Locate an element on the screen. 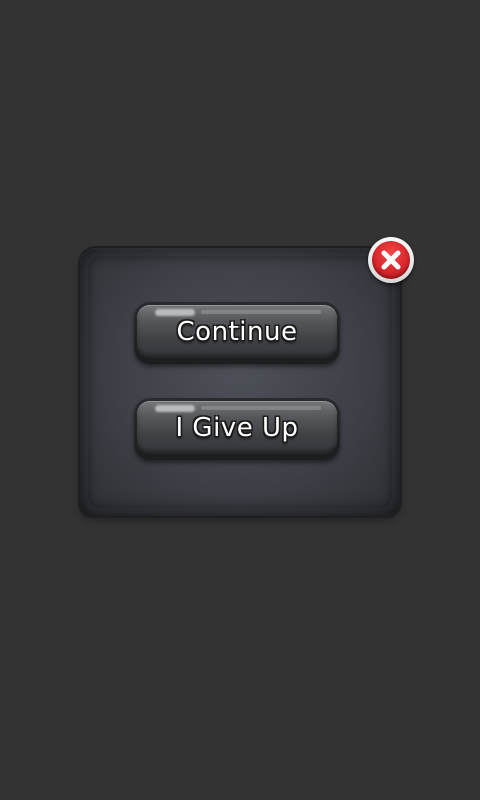 This screenshot has height=800, width=480. give-up-button-label: I Give Up is located at coordinates (237, 427).